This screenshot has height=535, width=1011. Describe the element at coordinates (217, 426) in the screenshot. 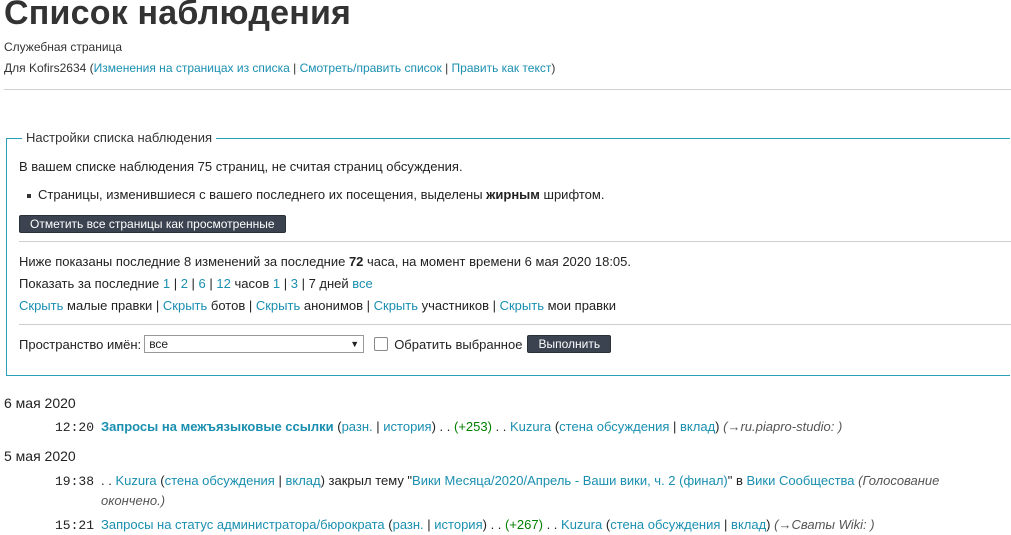

I see `page-link: Запросы на межъязыковые ссылки` at that location.